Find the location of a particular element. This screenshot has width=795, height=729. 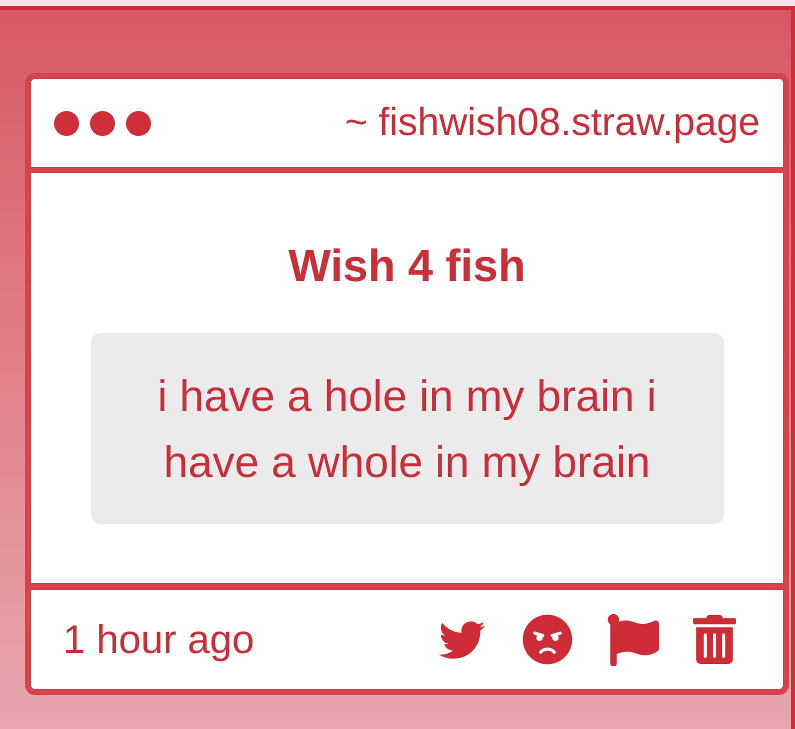

post-title: Wish 4 fish is located at coordinates (407, 266).